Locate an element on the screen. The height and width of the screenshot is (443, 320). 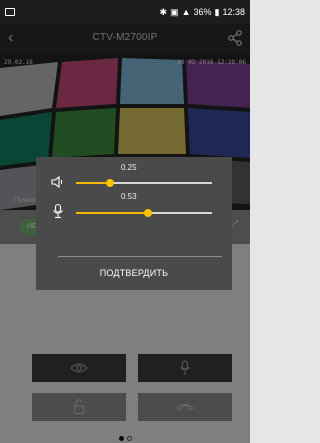
speaker-icon is located at coordinates (57, 182).